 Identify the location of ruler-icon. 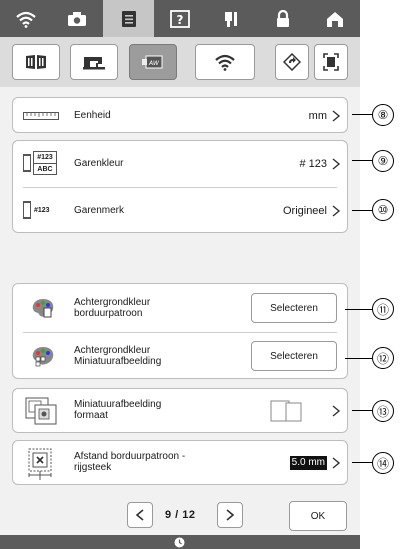
(41, 116).